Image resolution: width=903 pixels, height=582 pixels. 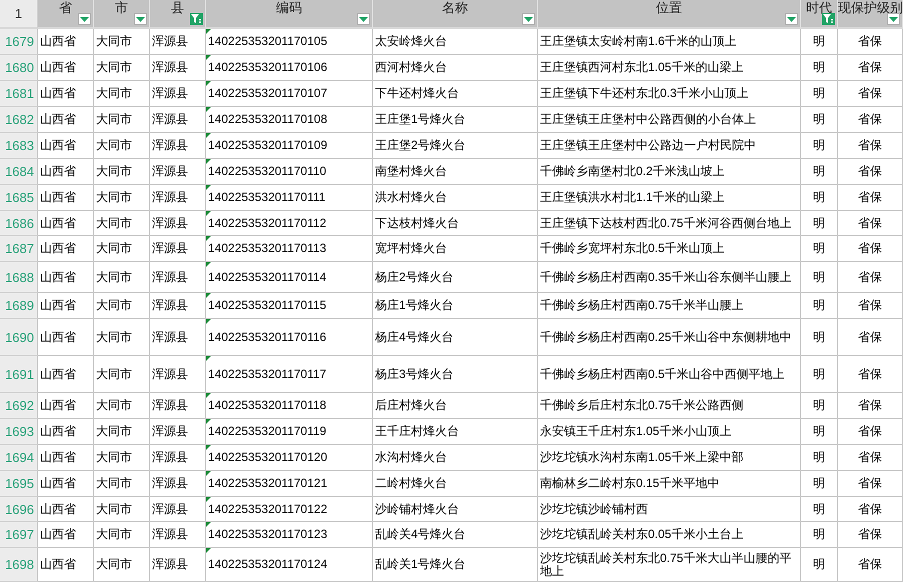 What do you see at coordinates (268, 145) in the screenshot?
I see `table-cell: 140225353201170109` at bounding box center [268, 145].